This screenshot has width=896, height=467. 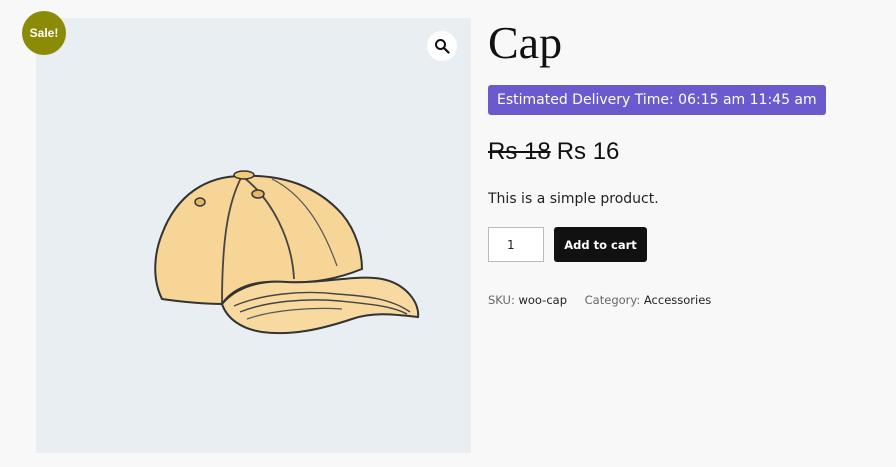 I want to click on product-price: Rs 18 Rs 16, so click(x=553, y=152).